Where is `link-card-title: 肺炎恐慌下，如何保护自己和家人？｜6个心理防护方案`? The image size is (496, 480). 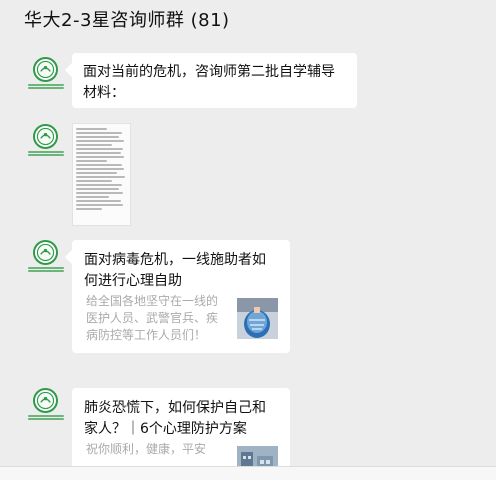 link-card-title: 肺炎恐慌下，如何保护自己和家人？｜6个心理防护方案 is located at coordinates (175, 418).